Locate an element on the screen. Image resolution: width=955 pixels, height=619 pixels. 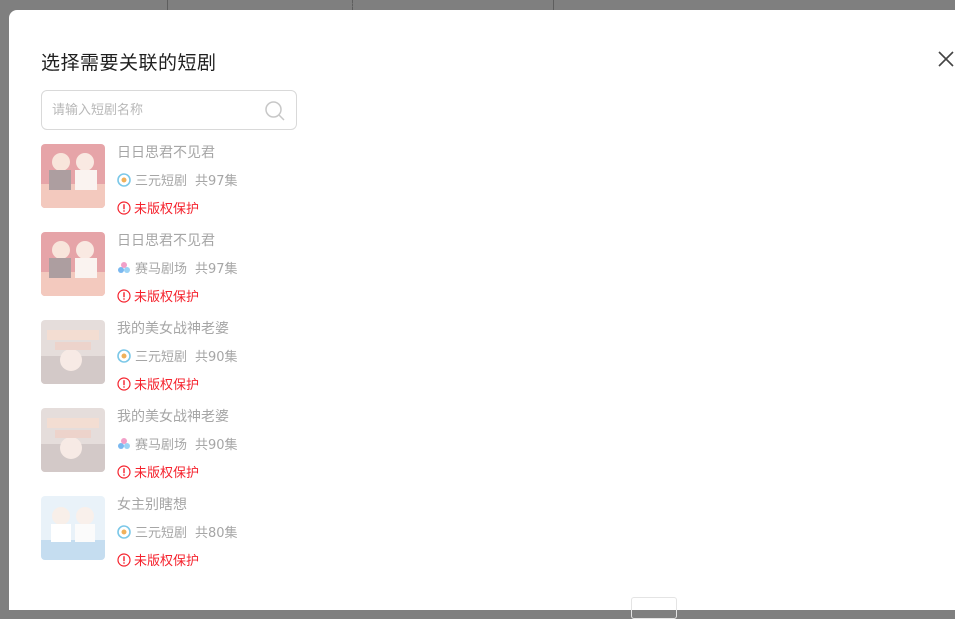
drama-list-item: 日日思君不见君 三元短剧 共97集 未版权保护 is located at coordinates (191, 179).